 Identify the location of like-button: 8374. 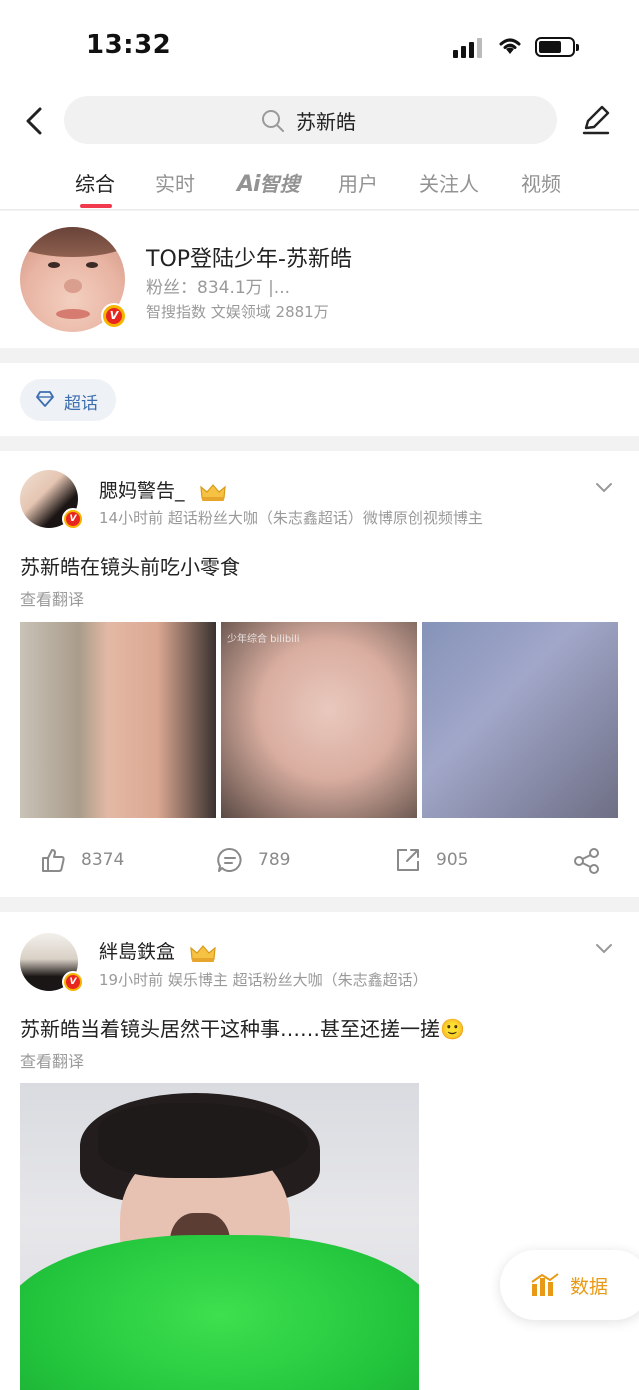
(90, 862).